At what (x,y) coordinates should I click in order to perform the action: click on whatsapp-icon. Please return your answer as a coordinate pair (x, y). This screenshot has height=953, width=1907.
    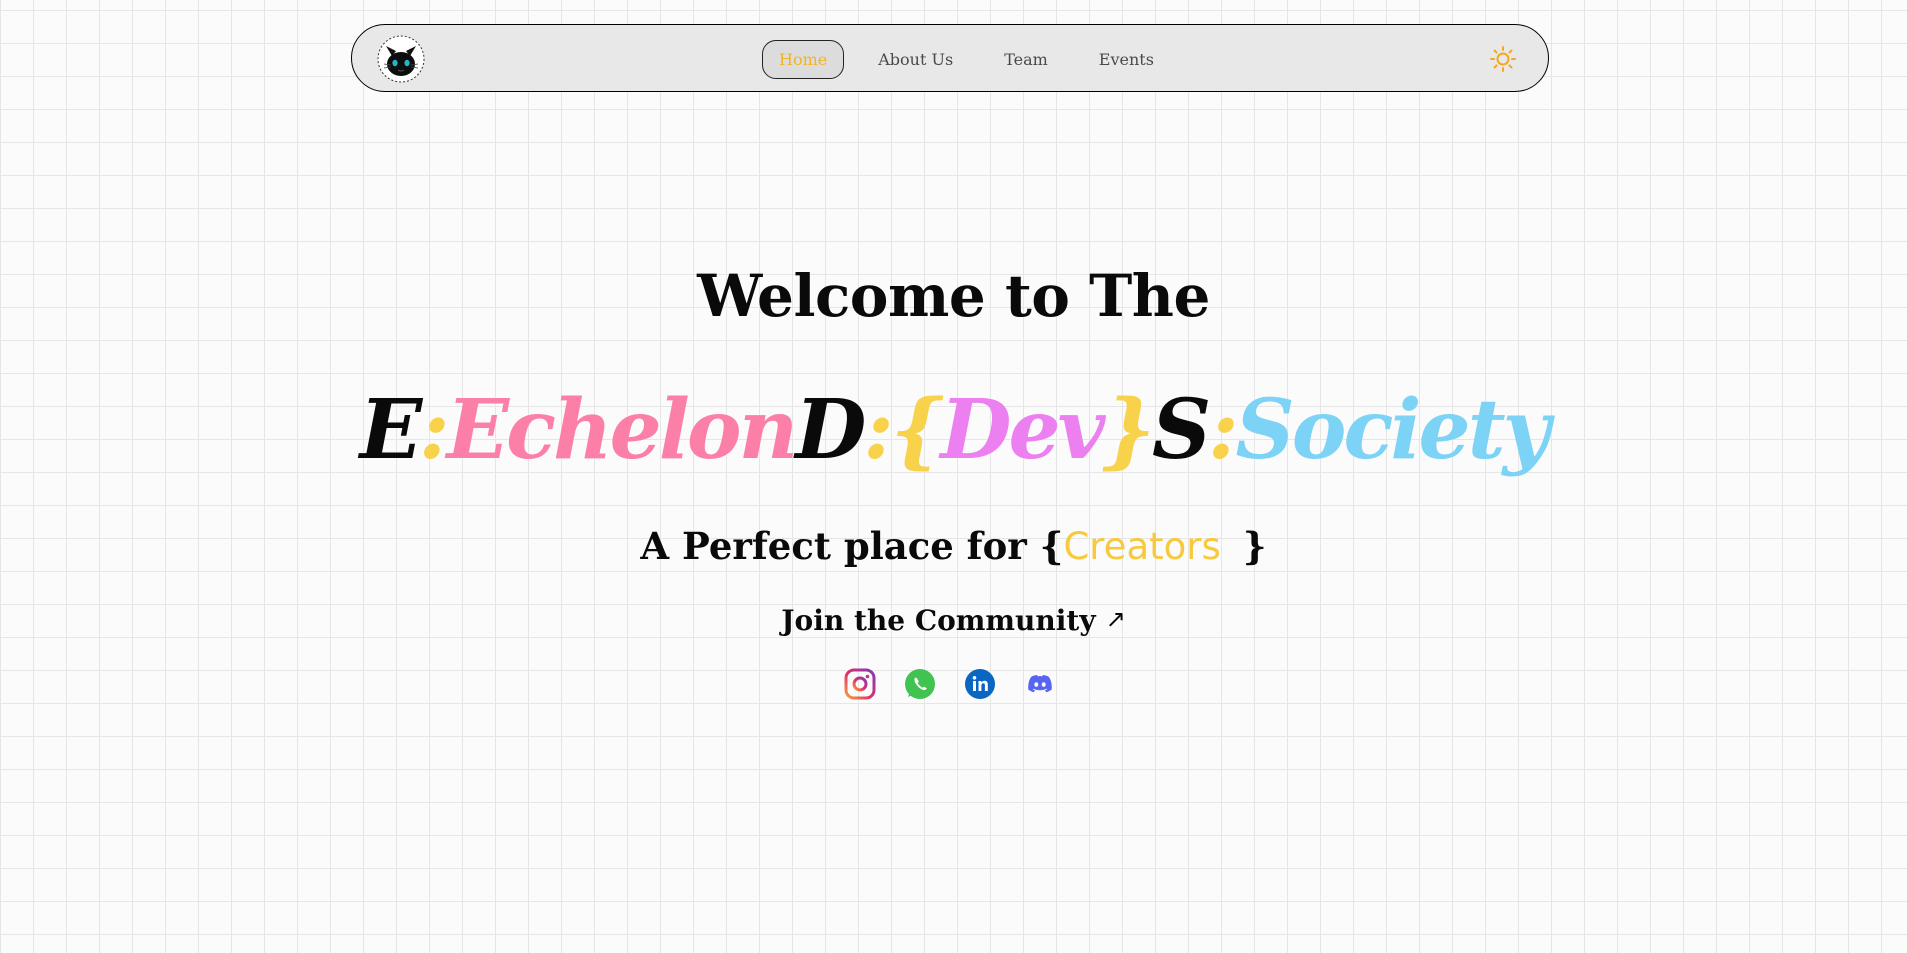
    Looking at the image, I should click on (920, 684).